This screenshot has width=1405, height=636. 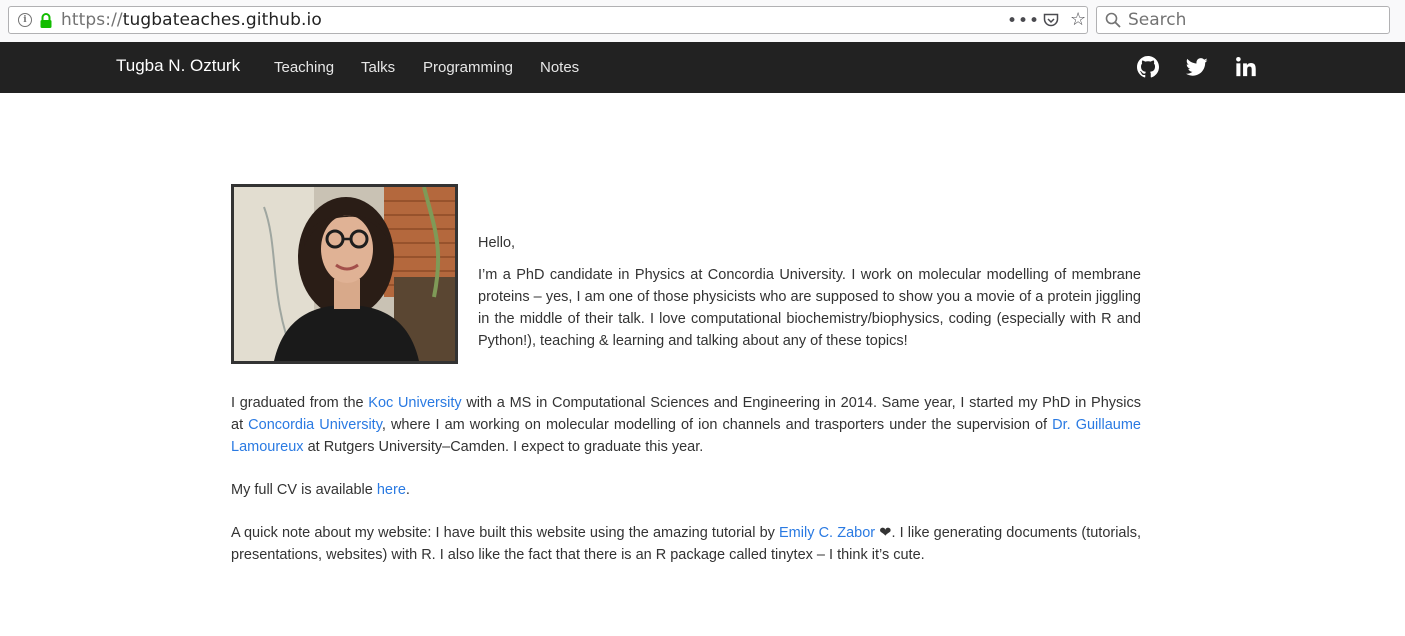 What do you see at coordinates (1197, 67) in the screenshot?
I see `twitter-icon` at bounding box center [1197, 67].